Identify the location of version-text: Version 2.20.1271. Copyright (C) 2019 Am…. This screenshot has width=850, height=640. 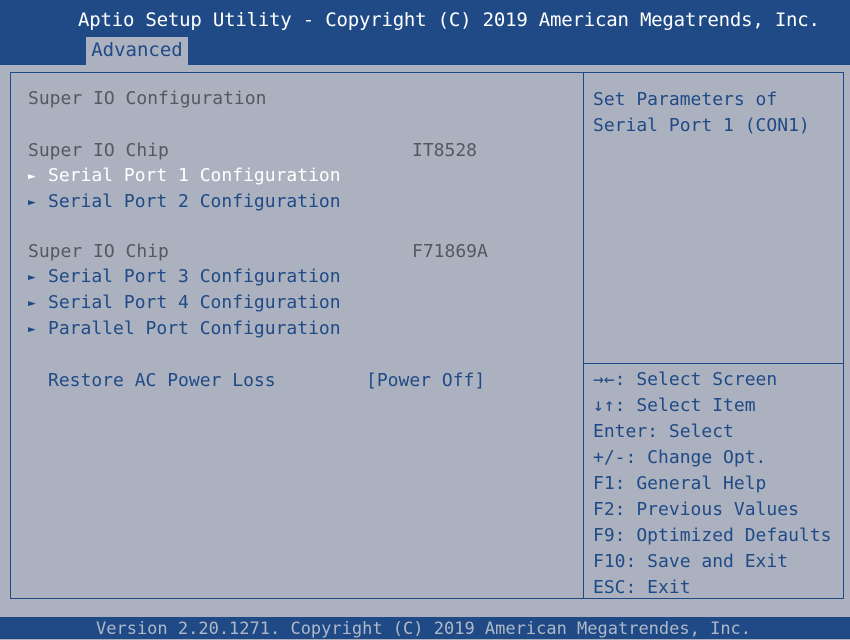
(424, 629).